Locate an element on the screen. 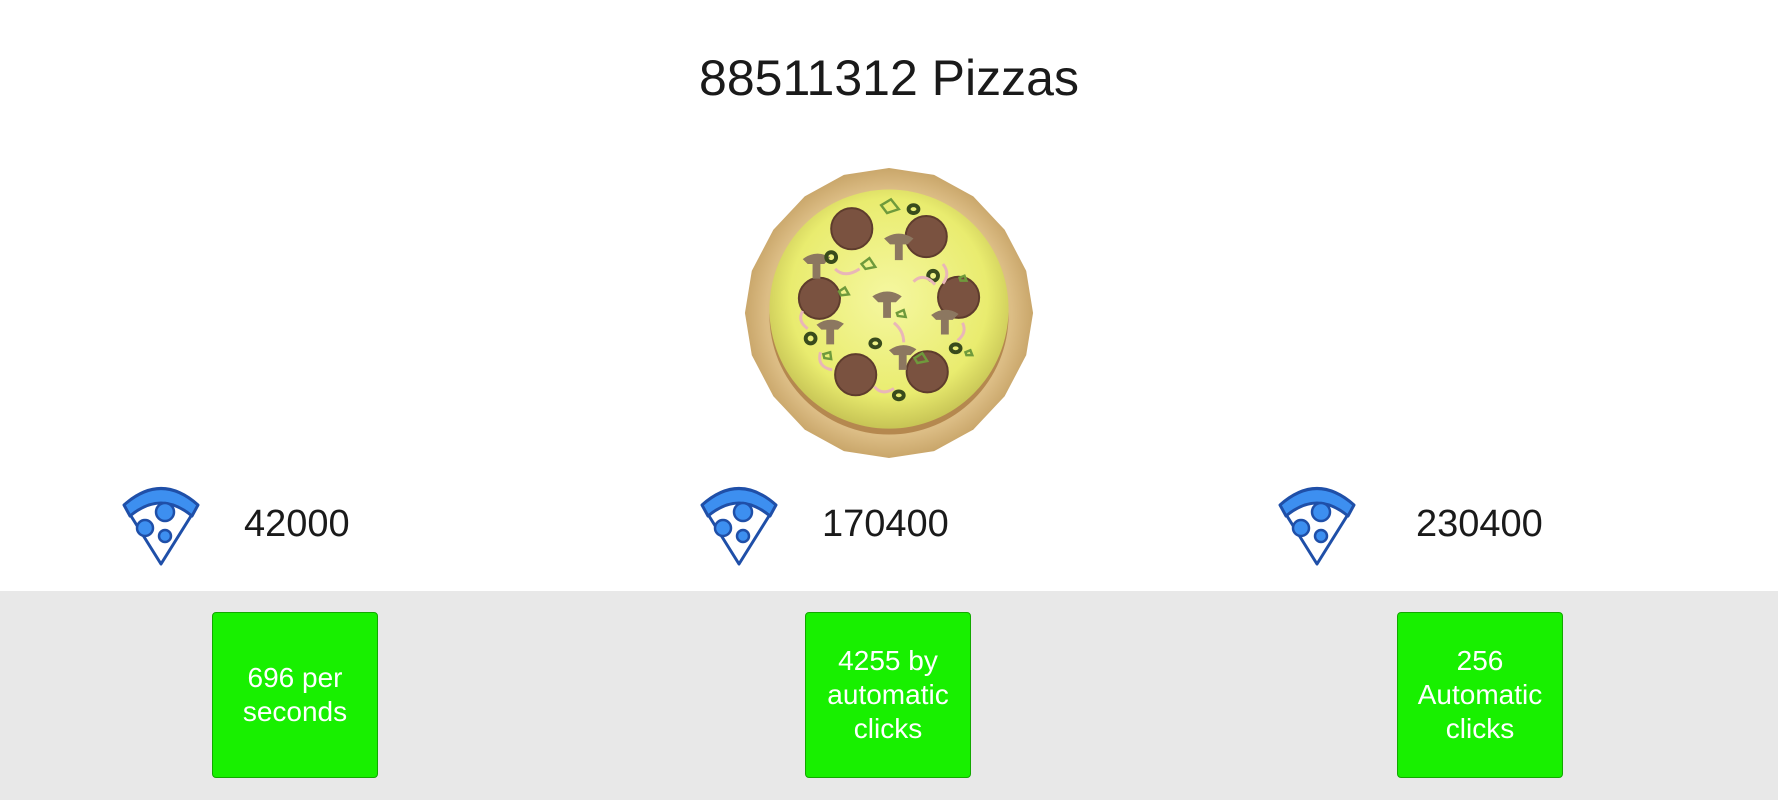 This screenshot has height=800, width=1778. upgrade-cost-2: 170400 is located at coordinates (878, 523).